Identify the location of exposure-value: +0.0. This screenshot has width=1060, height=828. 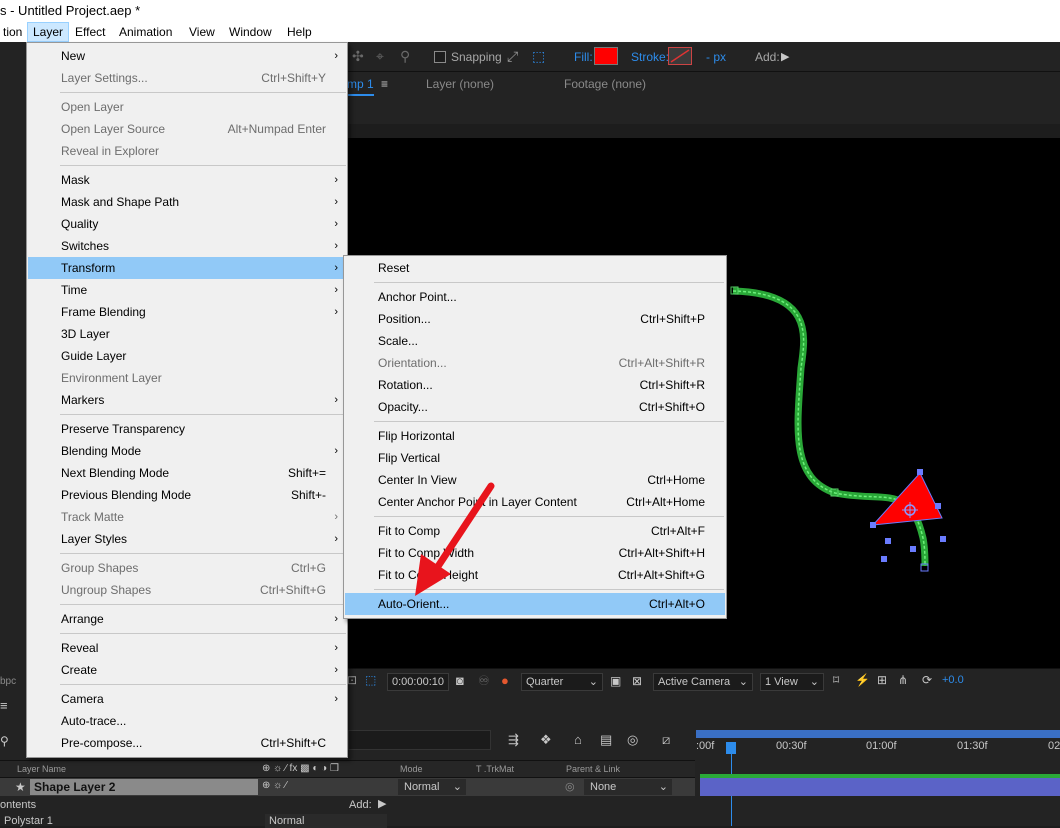
(953, 680).